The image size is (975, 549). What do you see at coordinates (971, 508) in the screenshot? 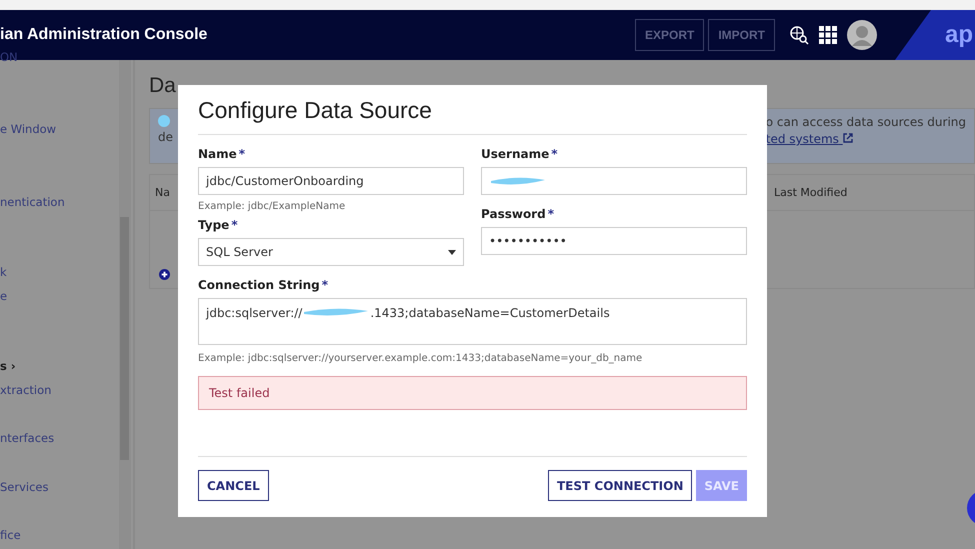
I see `chat-bubble-icon` at bounding box center [971, 508].